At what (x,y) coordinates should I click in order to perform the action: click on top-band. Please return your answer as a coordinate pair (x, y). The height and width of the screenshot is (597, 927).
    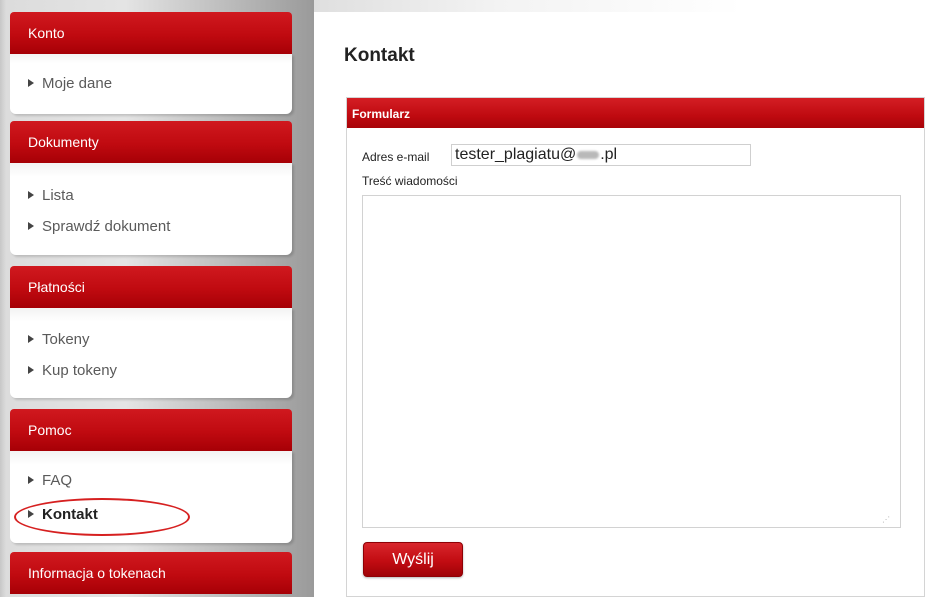
    Looking at the image, I should click on (620, 6).